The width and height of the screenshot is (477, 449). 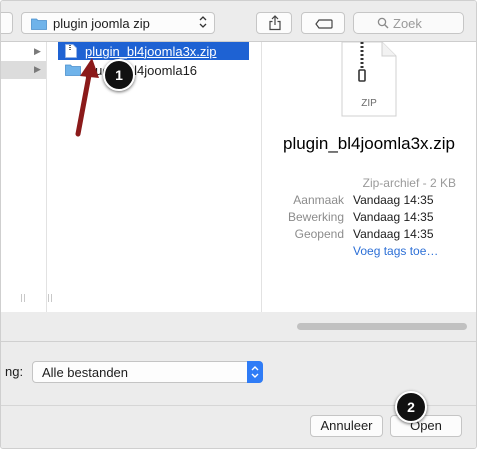 What do you see at coordinates (119, 75) in the screenshot?
I see `annotation-badge-1: 1` at bounding box center [119, 75].